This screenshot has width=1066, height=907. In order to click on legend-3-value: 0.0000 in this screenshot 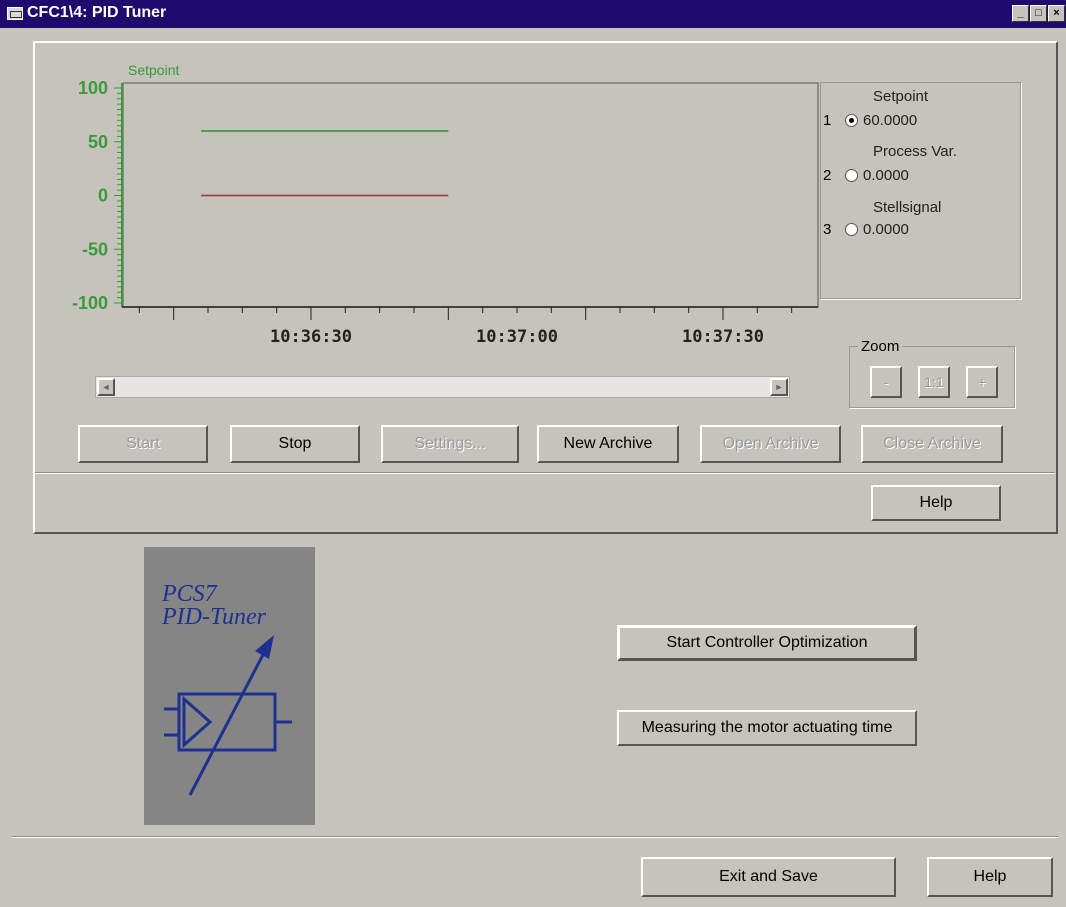, I will do `click(886, 229)`.